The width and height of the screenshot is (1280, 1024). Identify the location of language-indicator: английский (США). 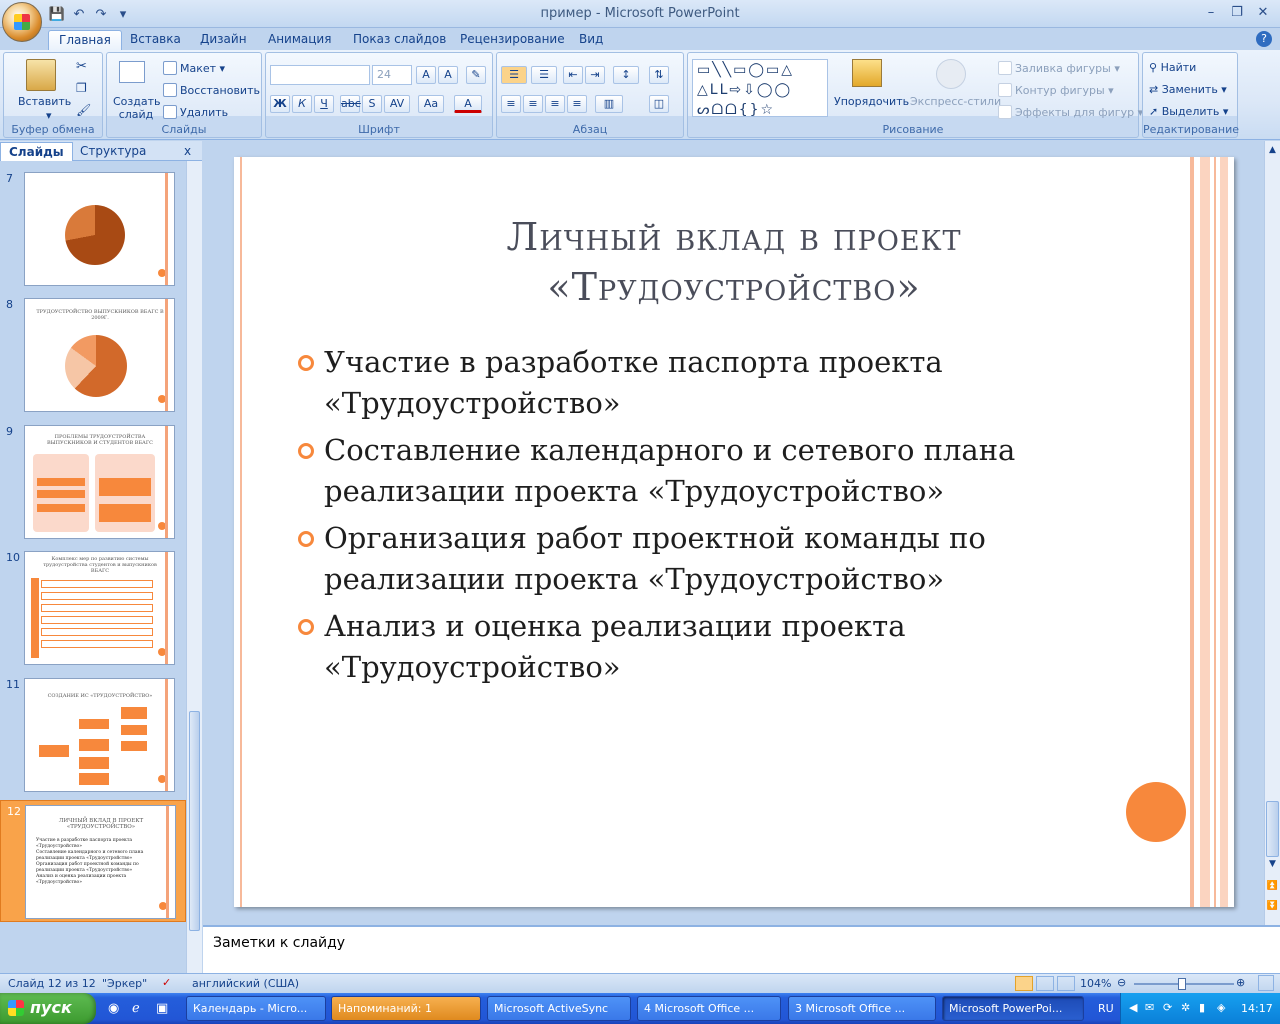
(245, 983).